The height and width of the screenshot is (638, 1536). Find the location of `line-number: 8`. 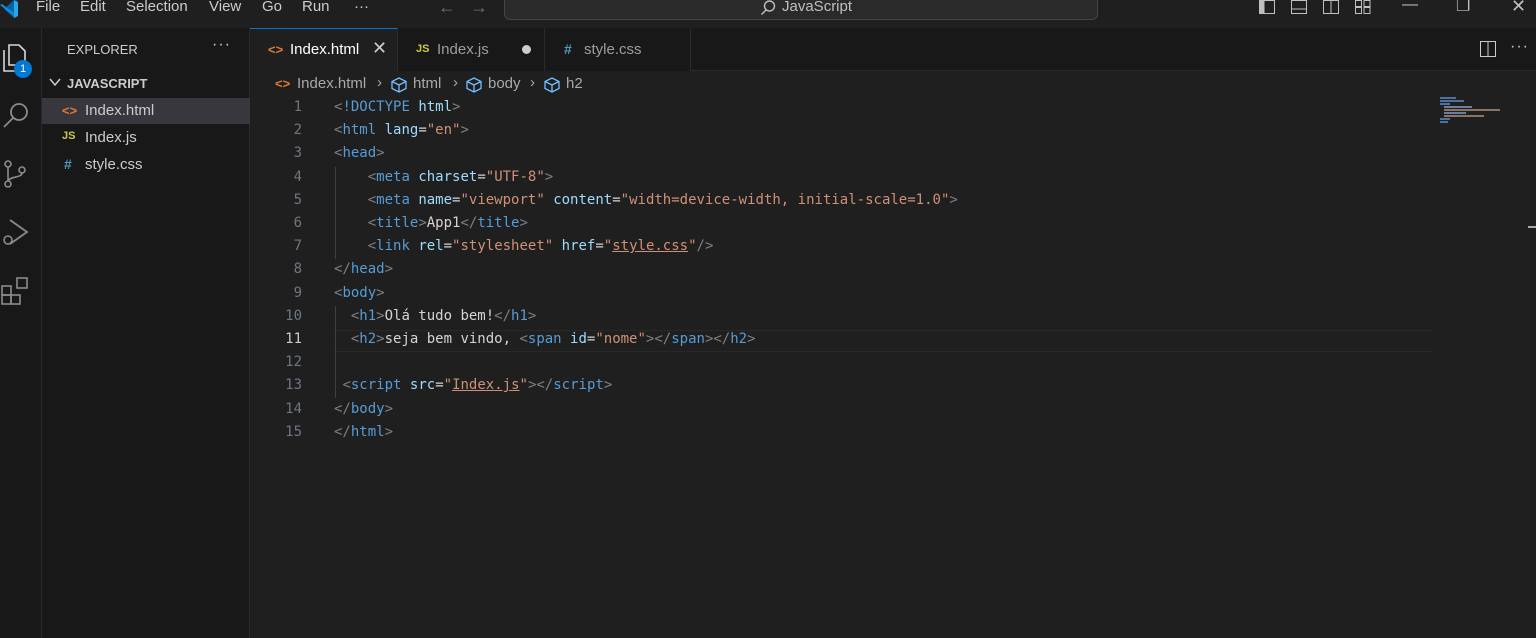

line-number: 8 is located at coordinates (297, 269).